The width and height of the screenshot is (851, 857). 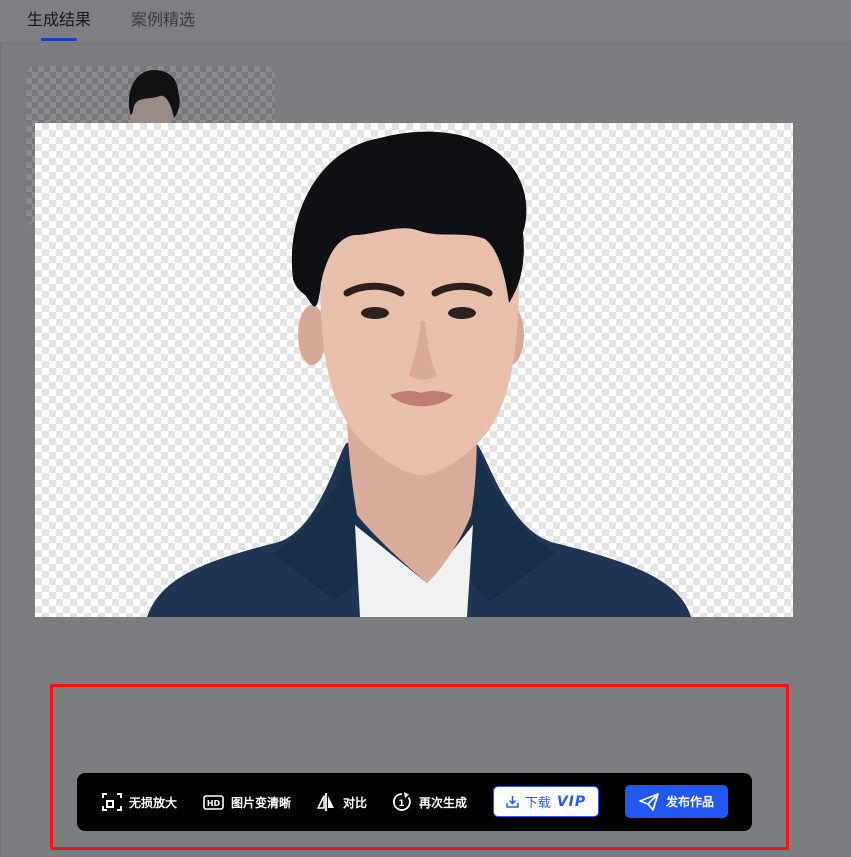 I want to click on image-action-toolbar: 无损放大 HD 图片变清晰 对比 1 再次生成 下载 VIP 发布作品, so click(x=414, y=802).